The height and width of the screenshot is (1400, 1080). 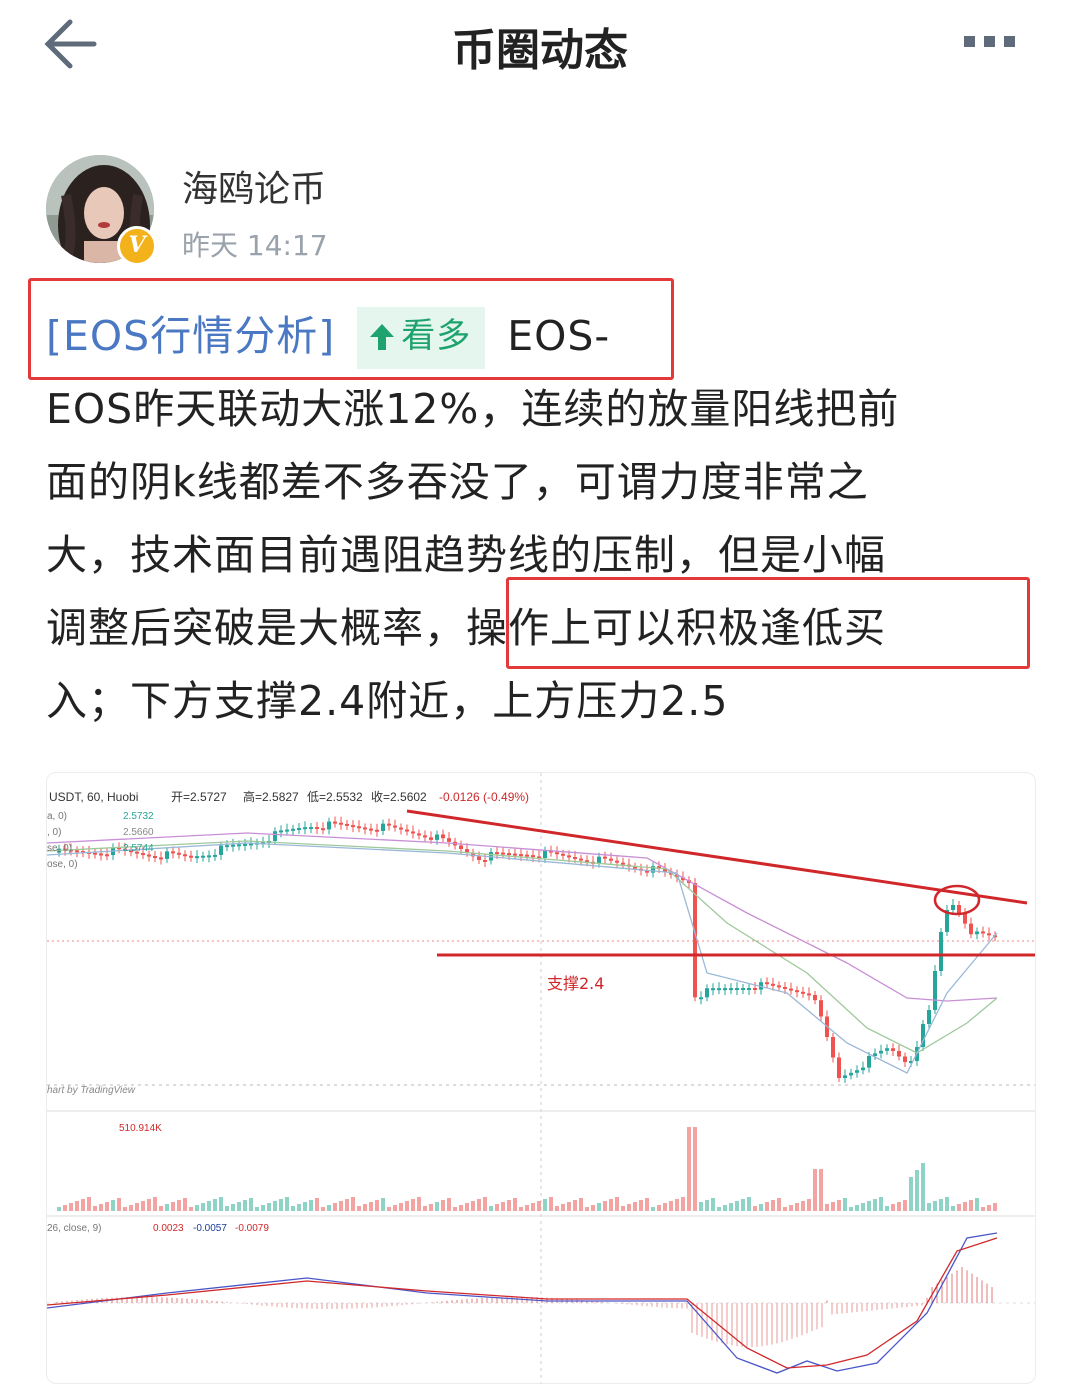 What do you see at coordinates (254, 186) in the screenshot?
I see `author-name: 海鸥论币` at bounding box center [254, 186].